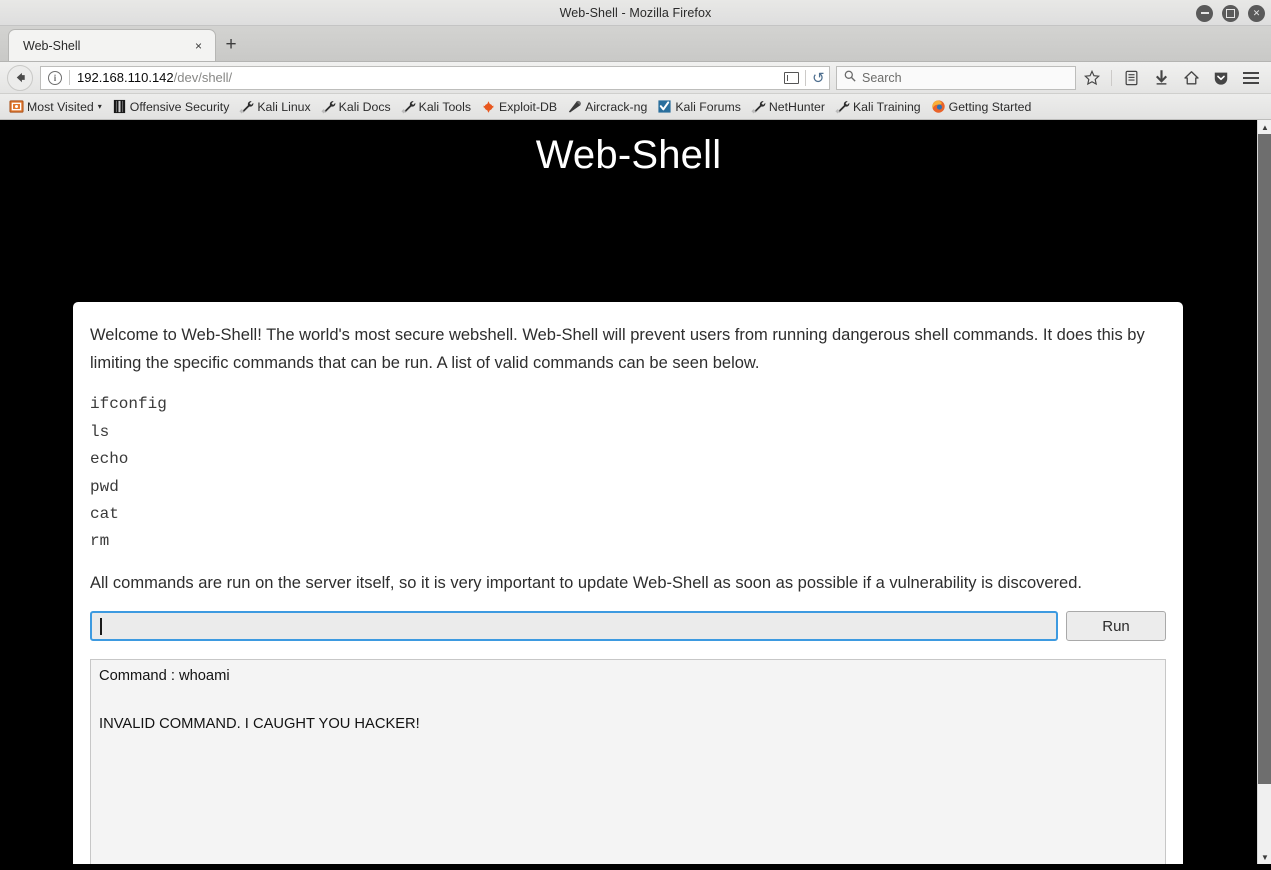 The height and width of the screenshot is (870, 1271). I want to click on tab-strip: Web-Shell × +, so click(635, 44).